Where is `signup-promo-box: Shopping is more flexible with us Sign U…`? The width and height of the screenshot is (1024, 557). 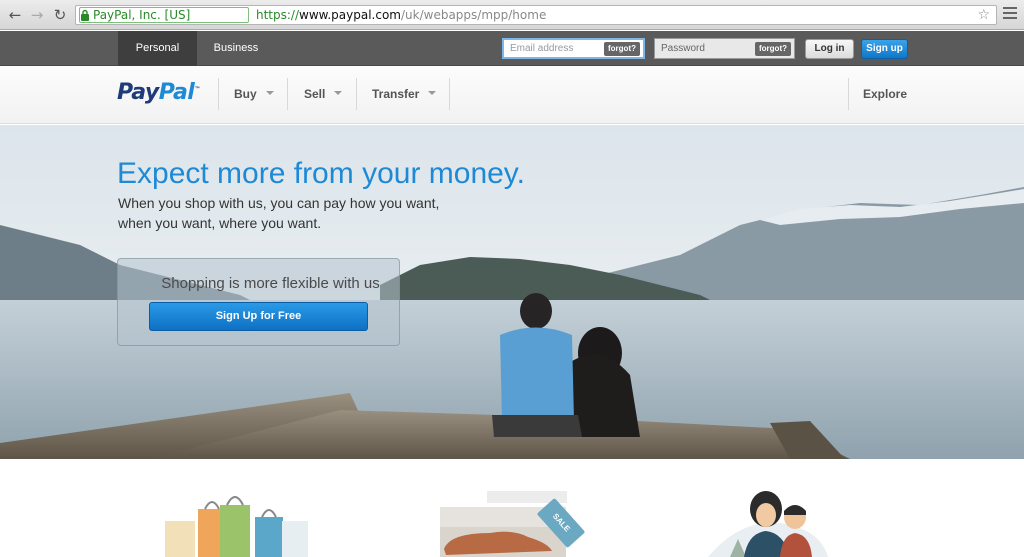 signup-promo-box: Shopping is more flexible with us Sign U… is located at coordinates (258, 302).